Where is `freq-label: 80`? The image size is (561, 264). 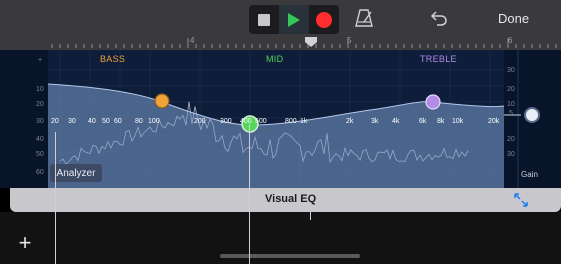 freq-label: 80 is located at coordinates (139, 121).